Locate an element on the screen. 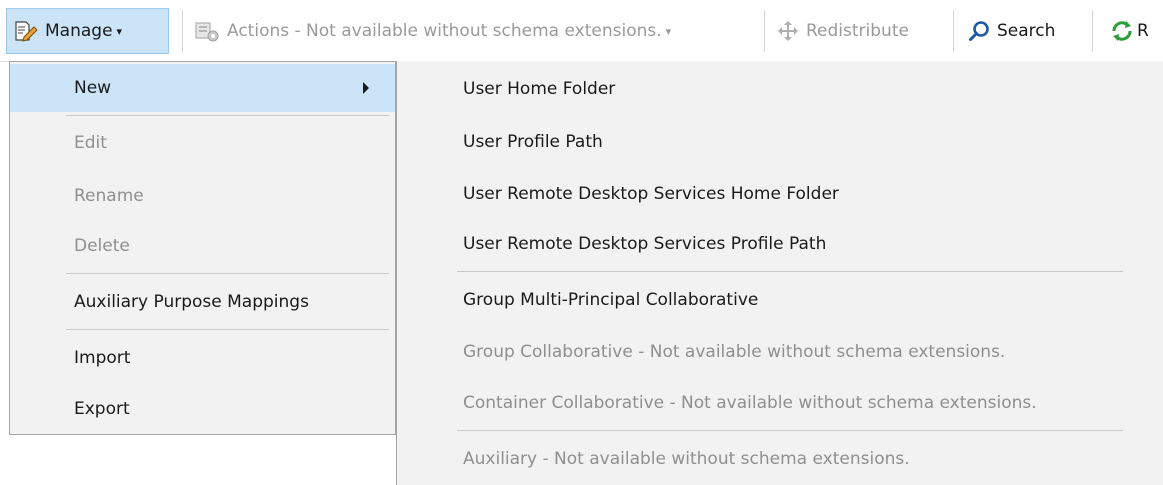 The width and height of the screenshot is (1163, 485). menu-item-label: Import is located at coordinates (102, 358).